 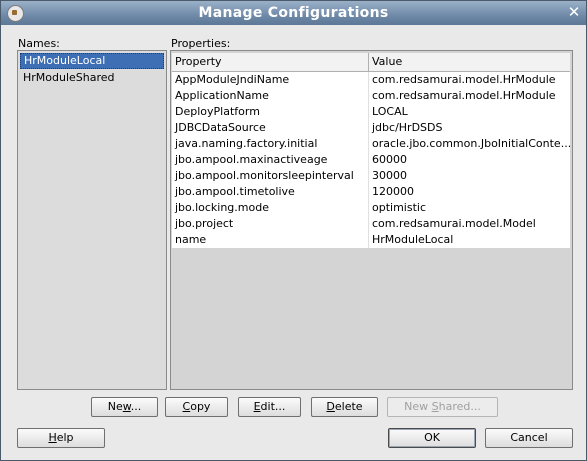 What do you see at coordinates (469, 208) in the screenshot?
I see `property-value-cell: optimistic` at bounding box center [469, 208].